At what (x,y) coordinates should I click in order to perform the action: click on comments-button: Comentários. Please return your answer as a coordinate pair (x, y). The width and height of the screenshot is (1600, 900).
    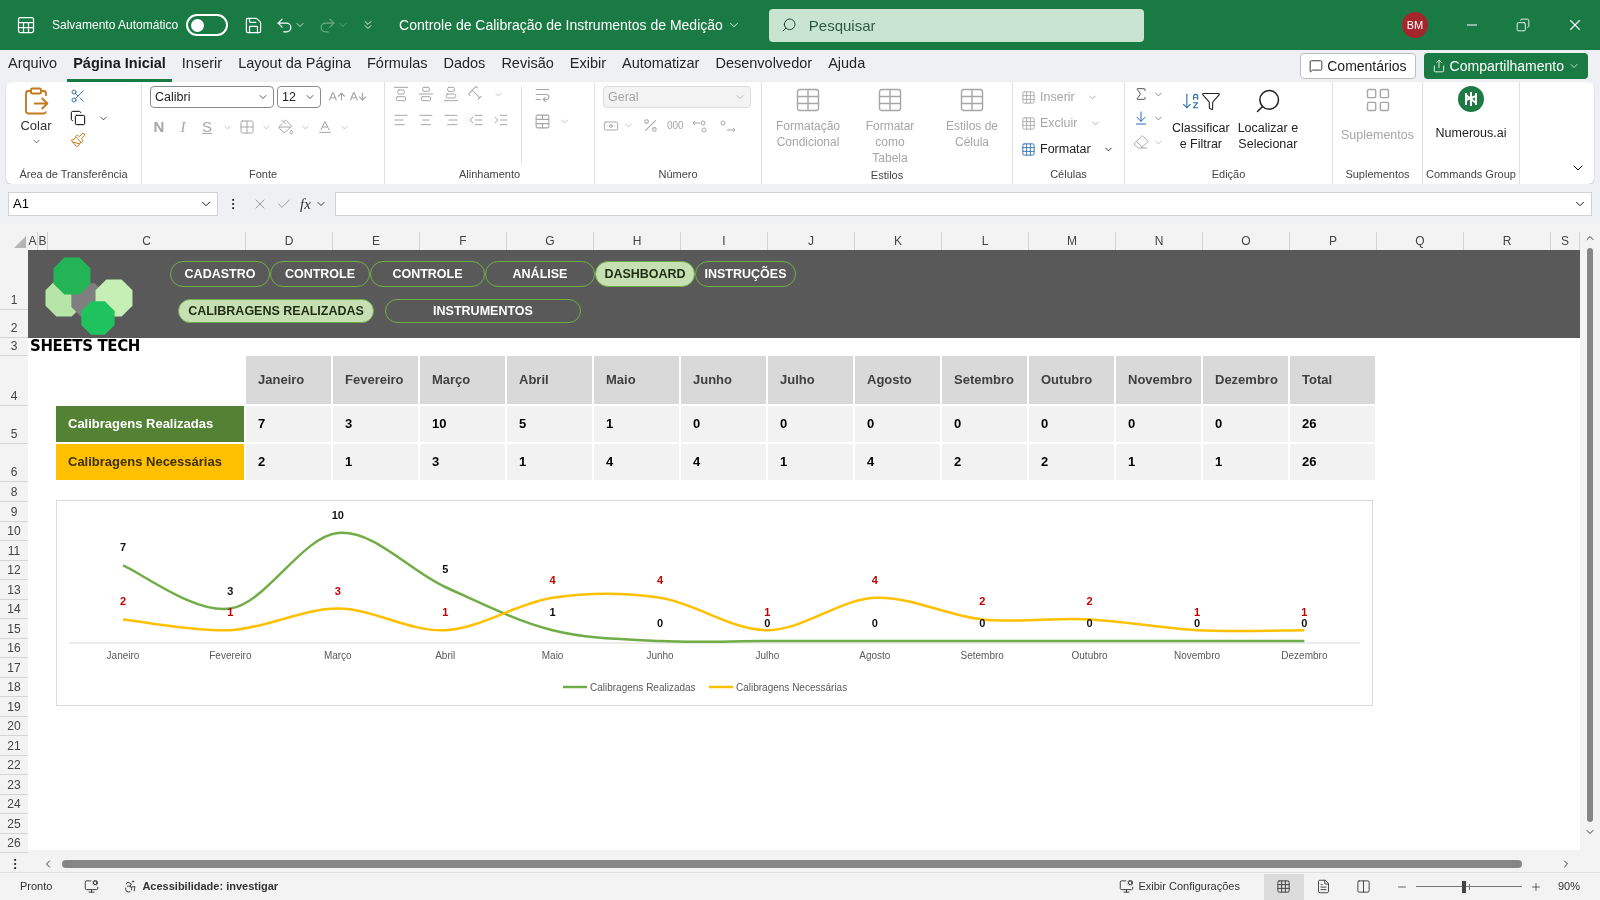
    Looking at the image, I should click on (1358, 66).